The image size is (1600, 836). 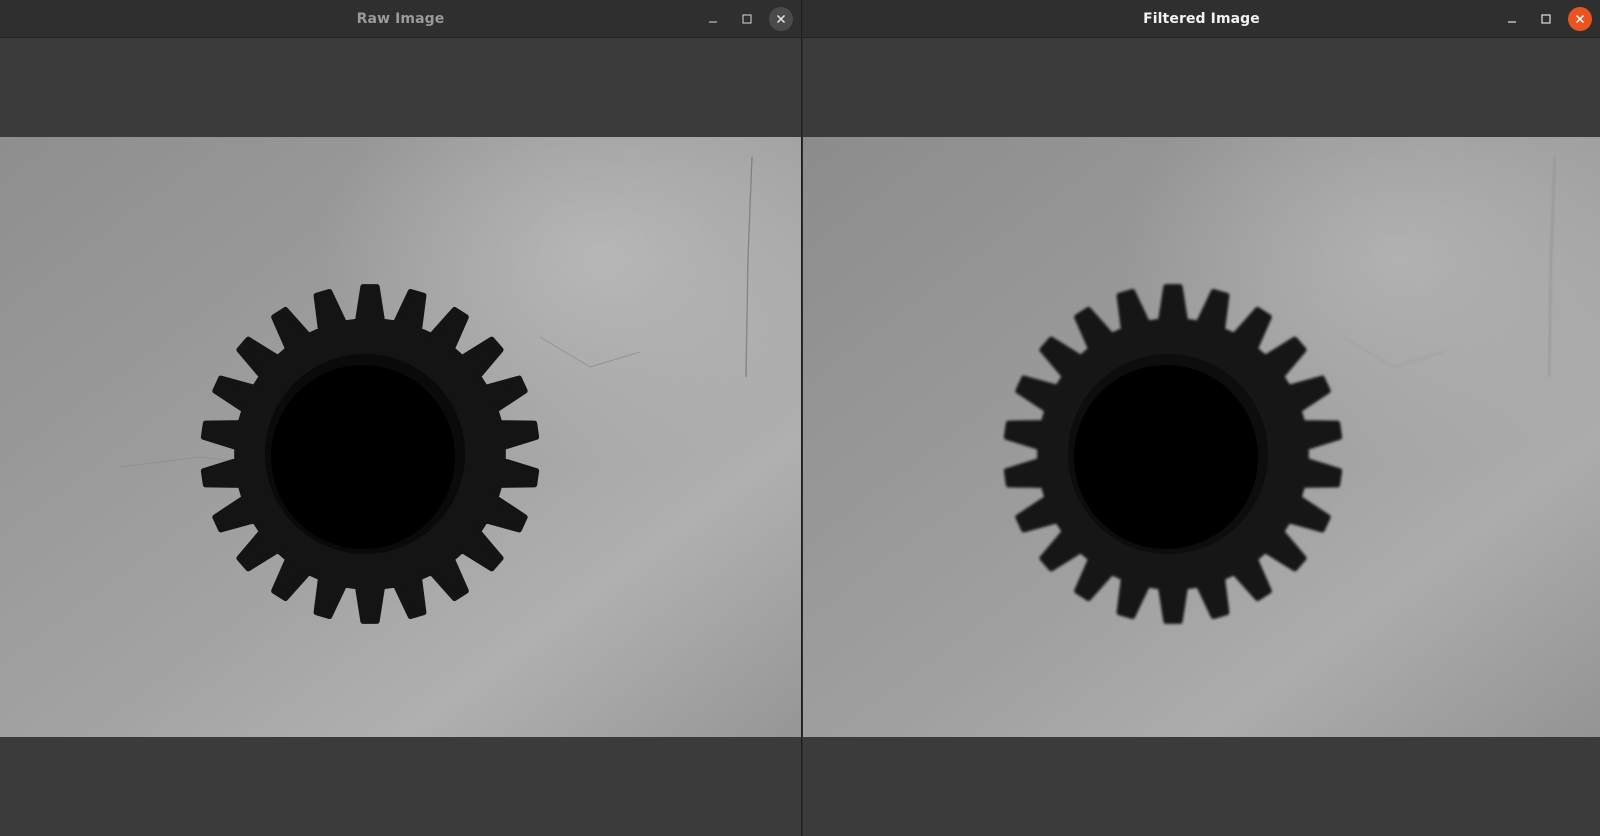 I want to click on raw-image-titlebar: Raw Image, so click(x=400, y=19).